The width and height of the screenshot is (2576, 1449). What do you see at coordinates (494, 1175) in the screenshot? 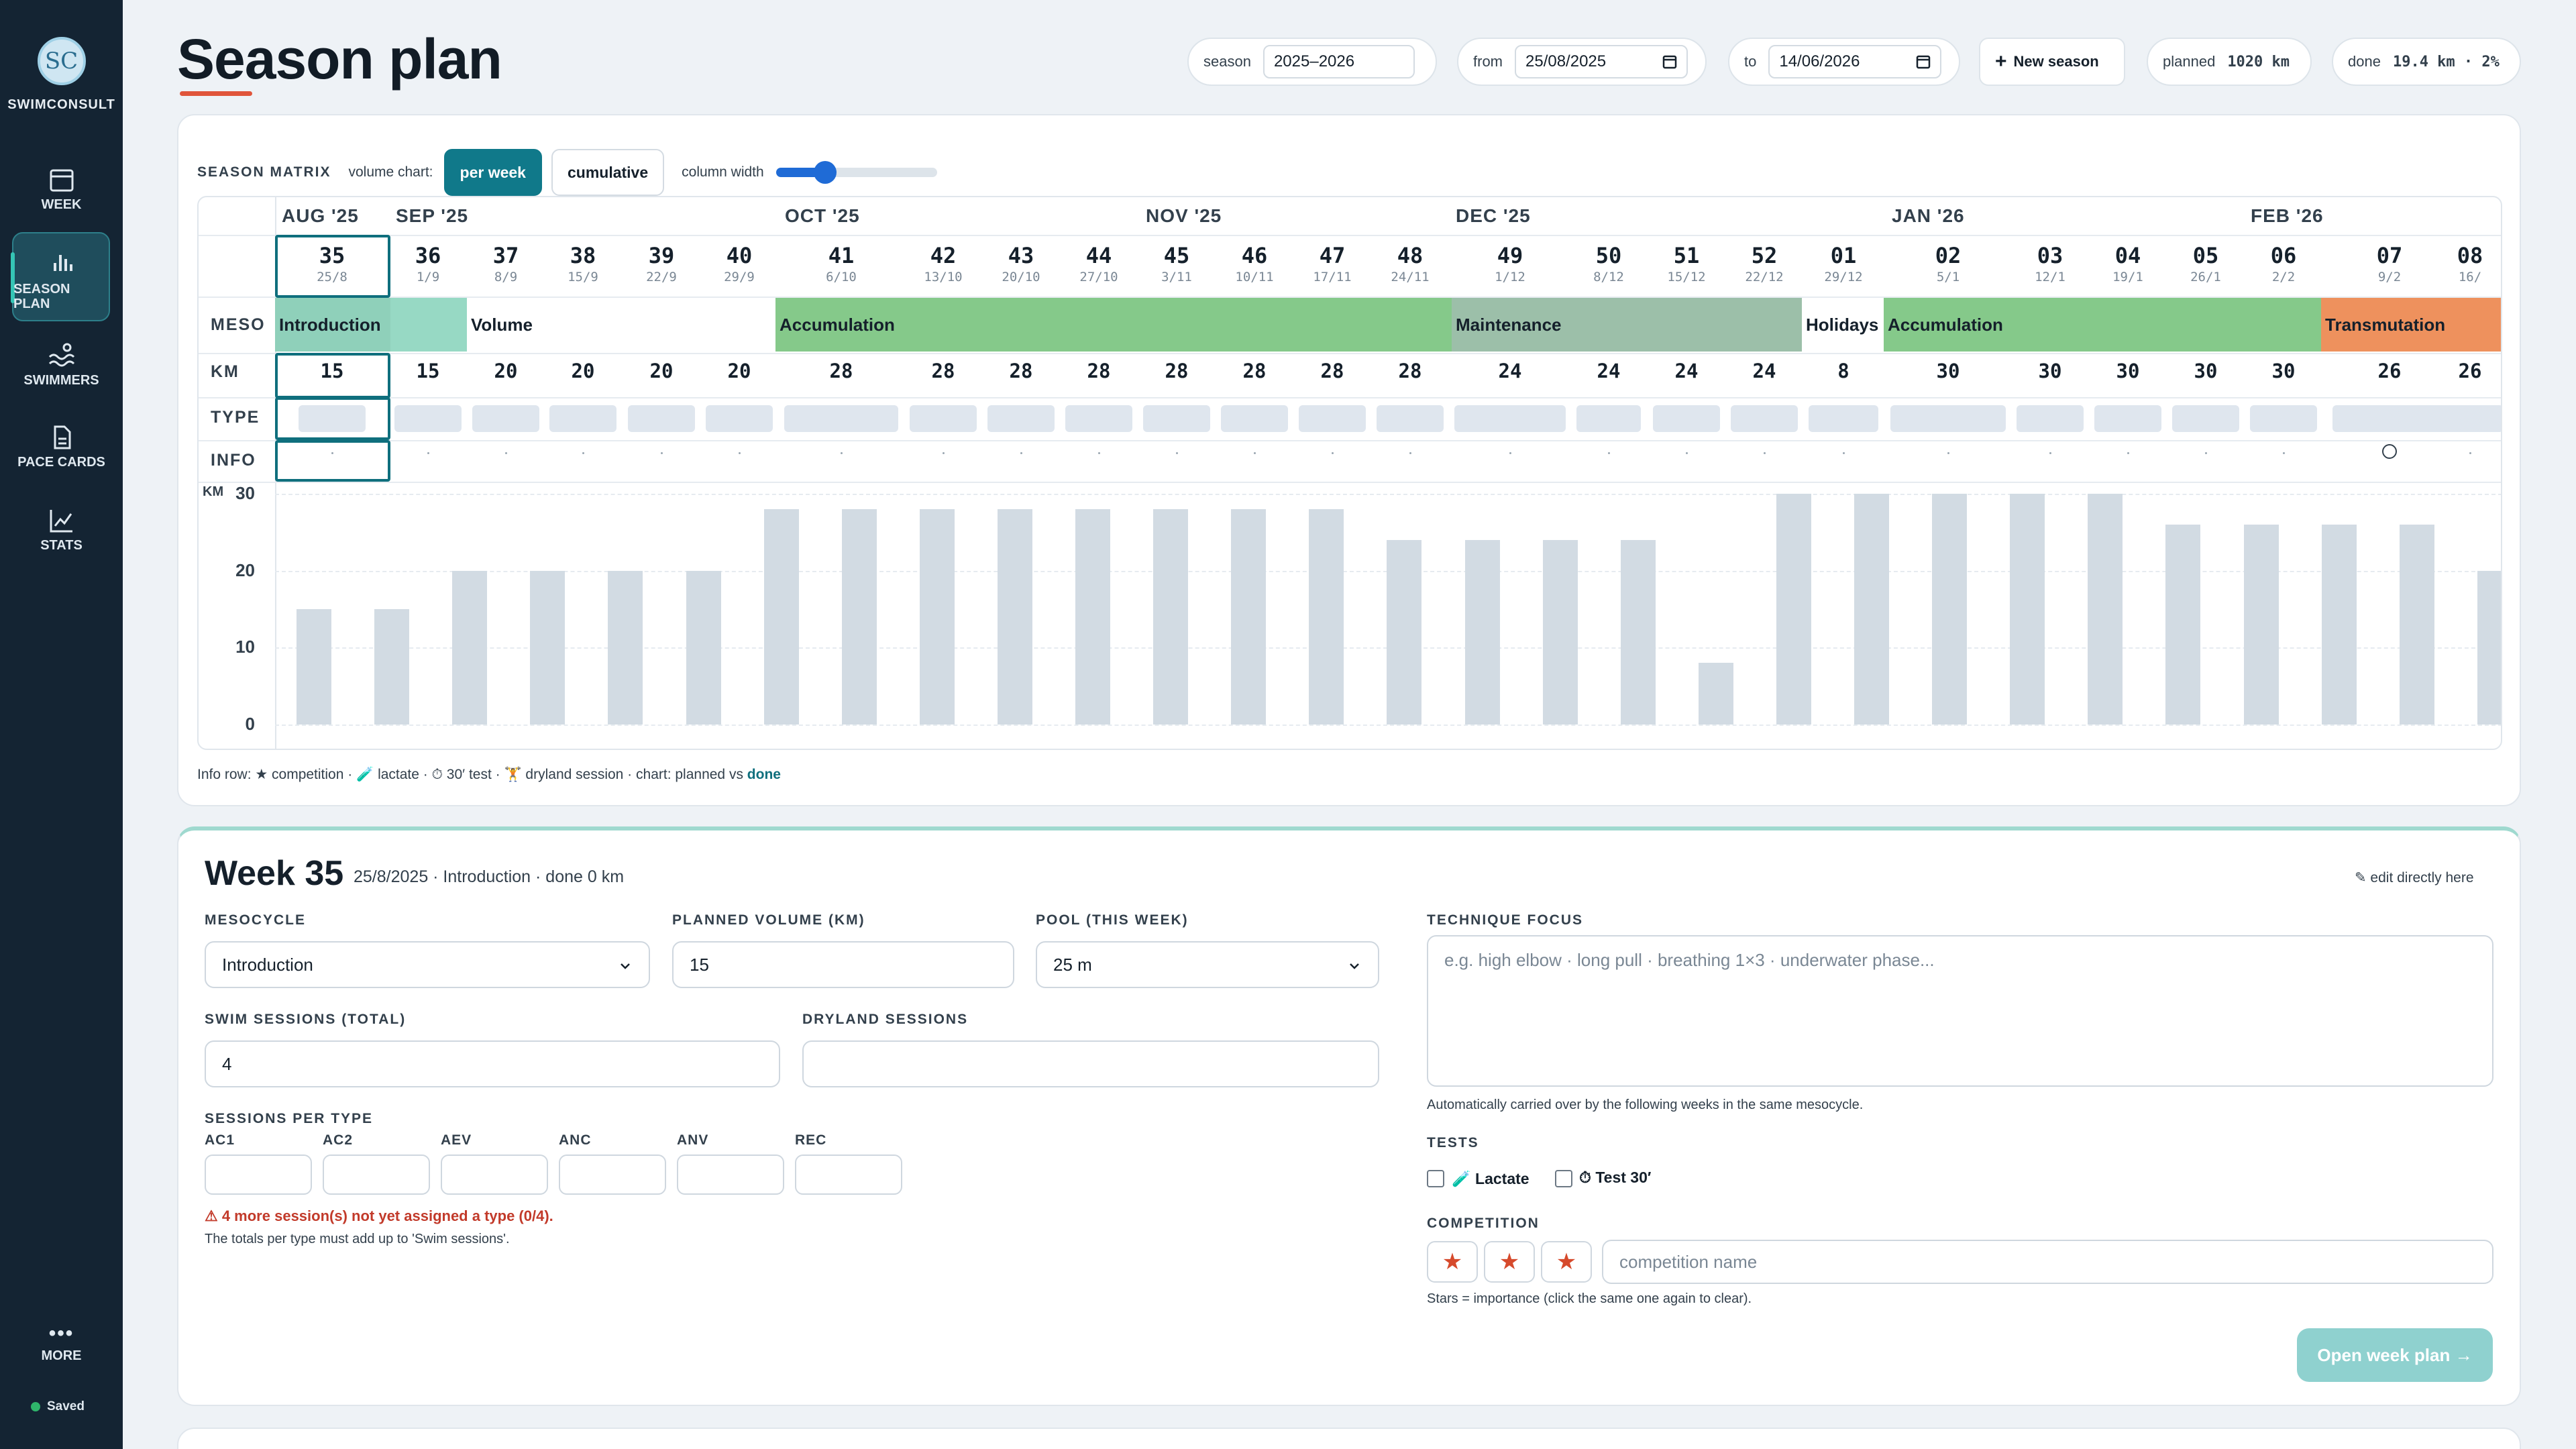
I see `type-input-aev` at bounding box center [494, 1175].